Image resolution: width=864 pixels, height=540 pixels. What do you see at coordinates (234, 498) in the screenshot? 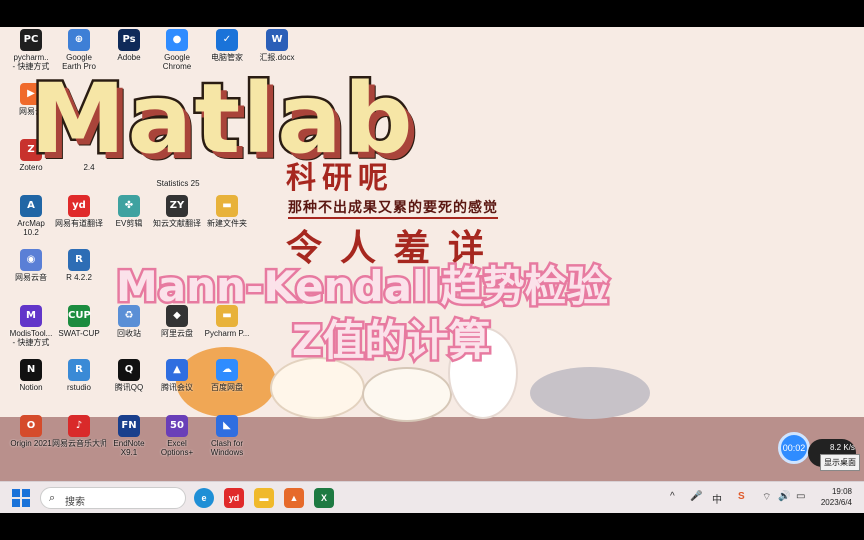
I see `youdao-icon: yd` at bounding box center [234, 498].